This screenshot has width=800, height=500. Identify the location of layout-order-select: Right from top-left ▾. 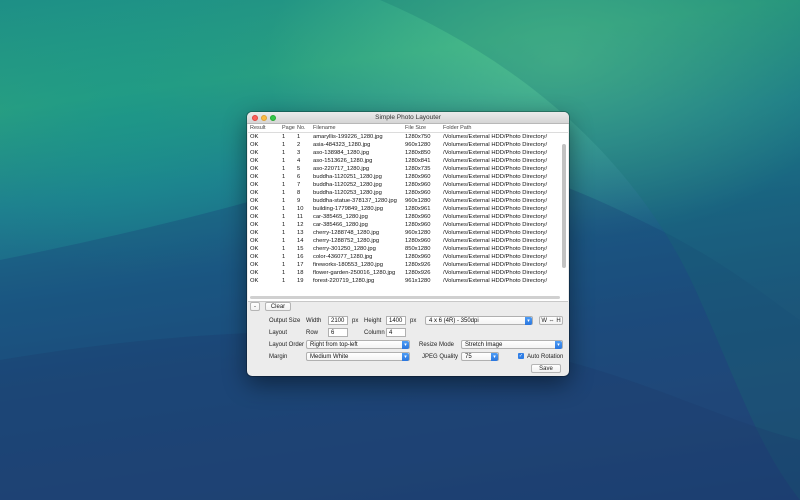
(358, 344).